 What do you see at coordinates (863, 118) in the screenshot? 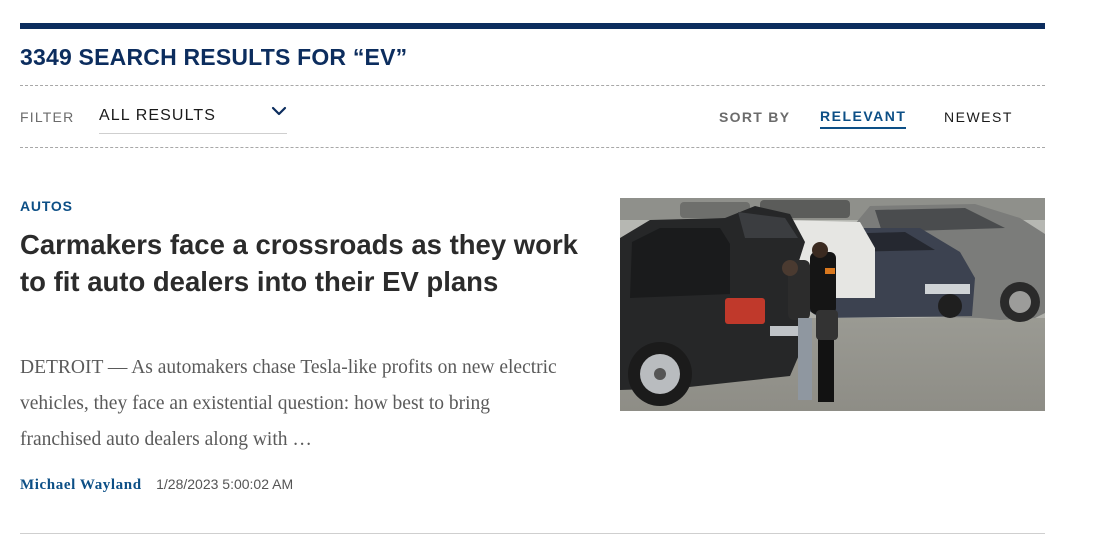
I see `sort-option-relevant: RELEVANT` at bounding box center [863, 118].